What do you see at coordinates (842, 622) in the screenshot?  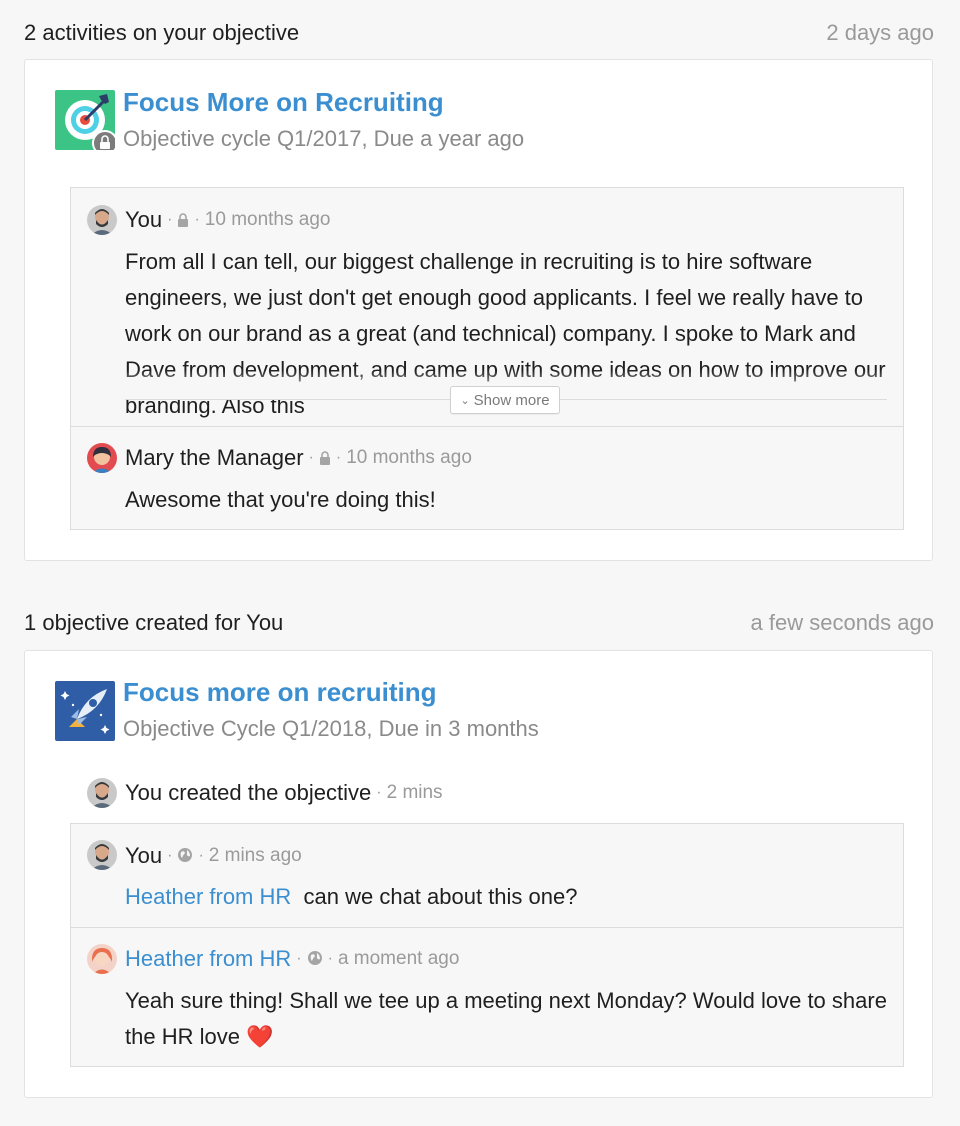 I see `group-time: a few seconds ago` at bounding box center [842, 622].